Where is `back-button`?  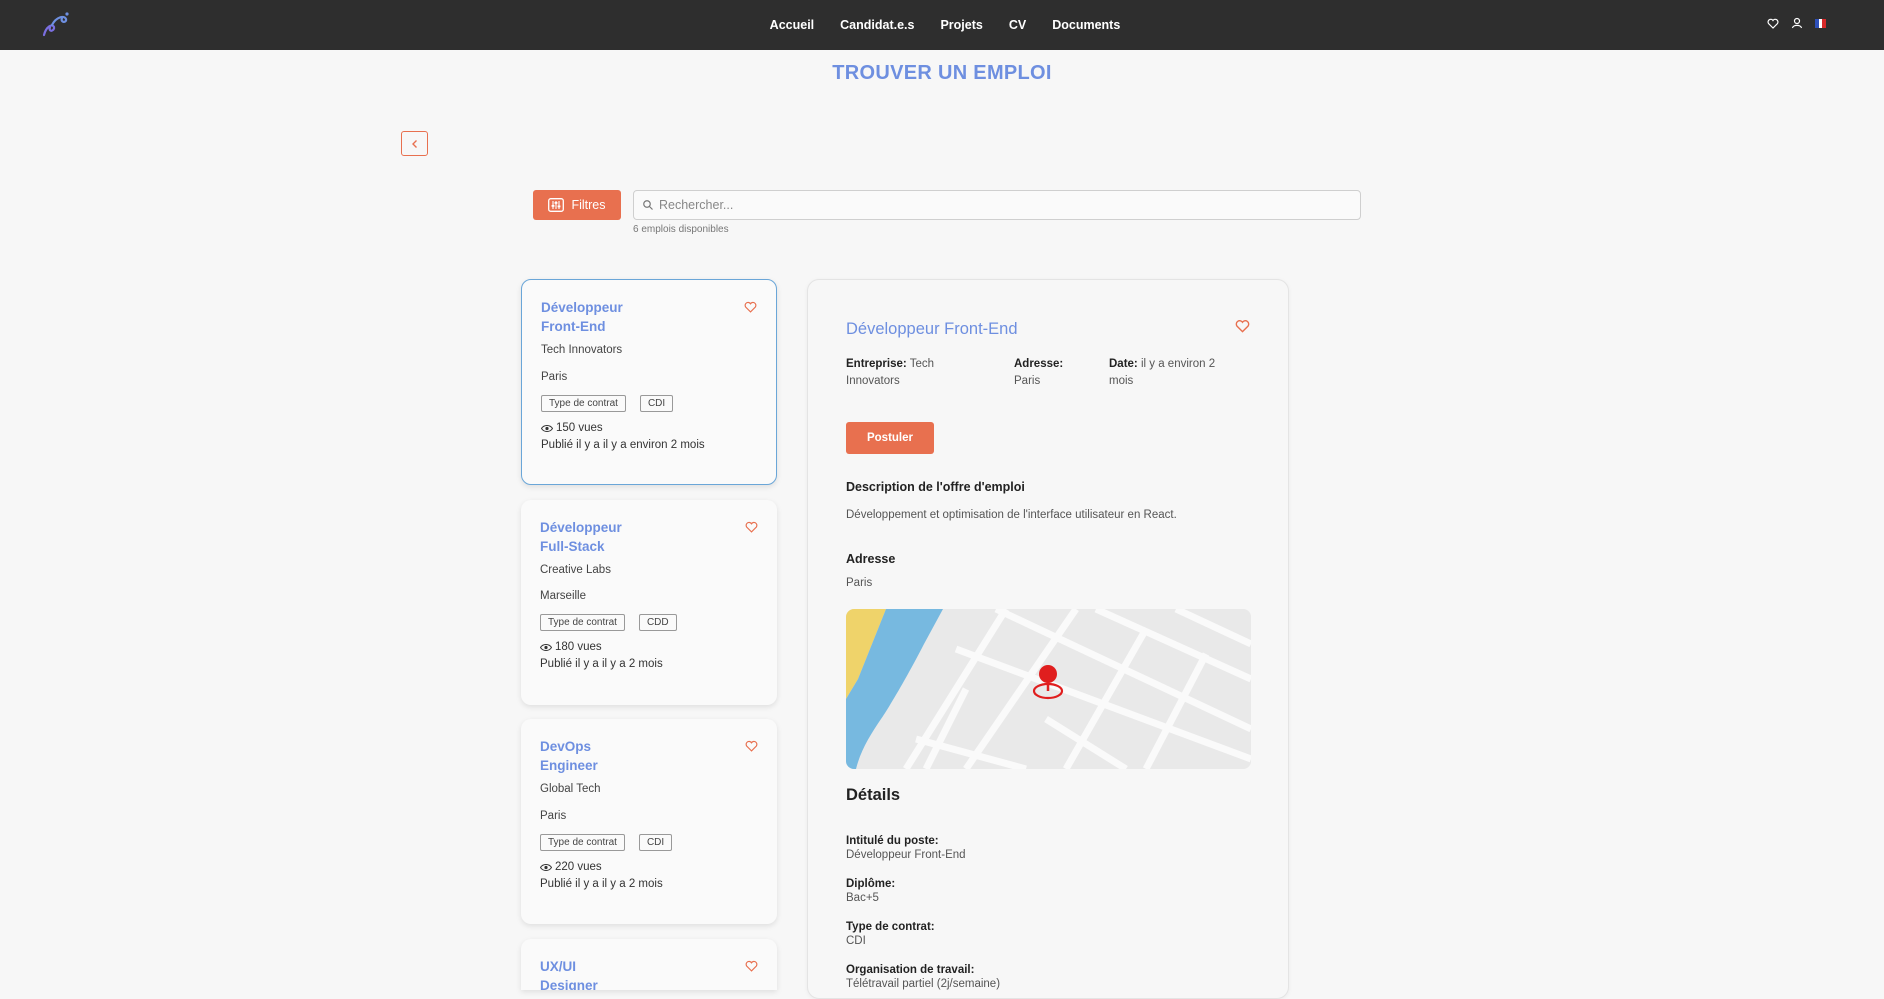
back-button is located at coordinates (414, 143).